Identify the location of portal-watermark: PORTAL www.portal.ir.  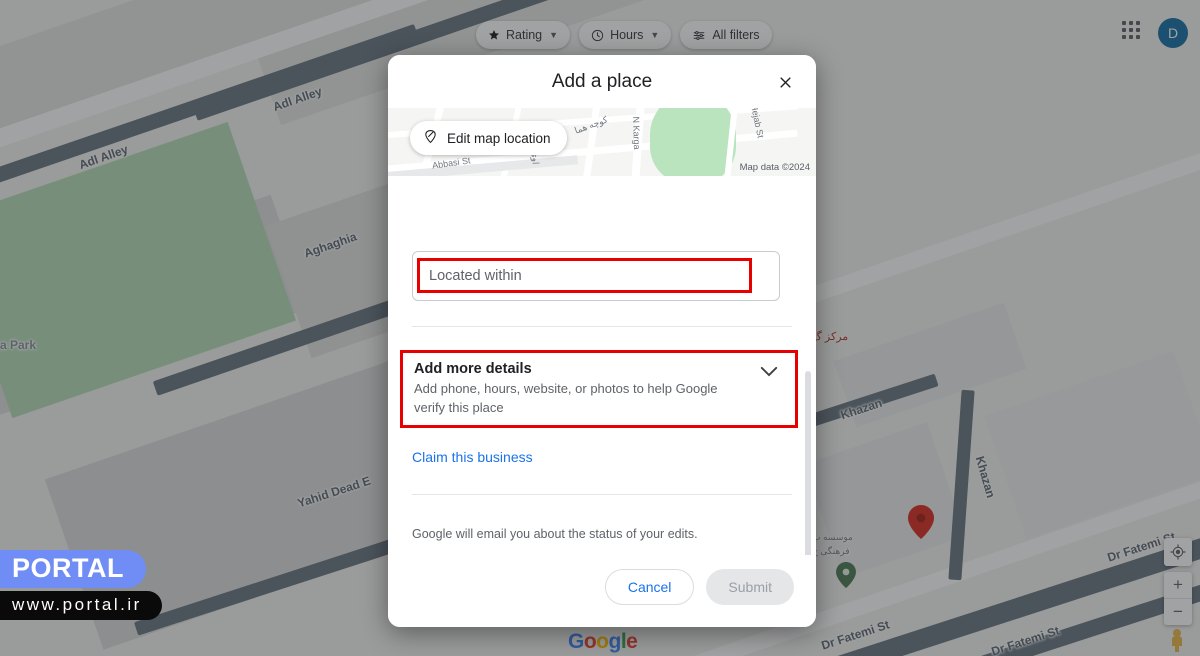
(81, 585).